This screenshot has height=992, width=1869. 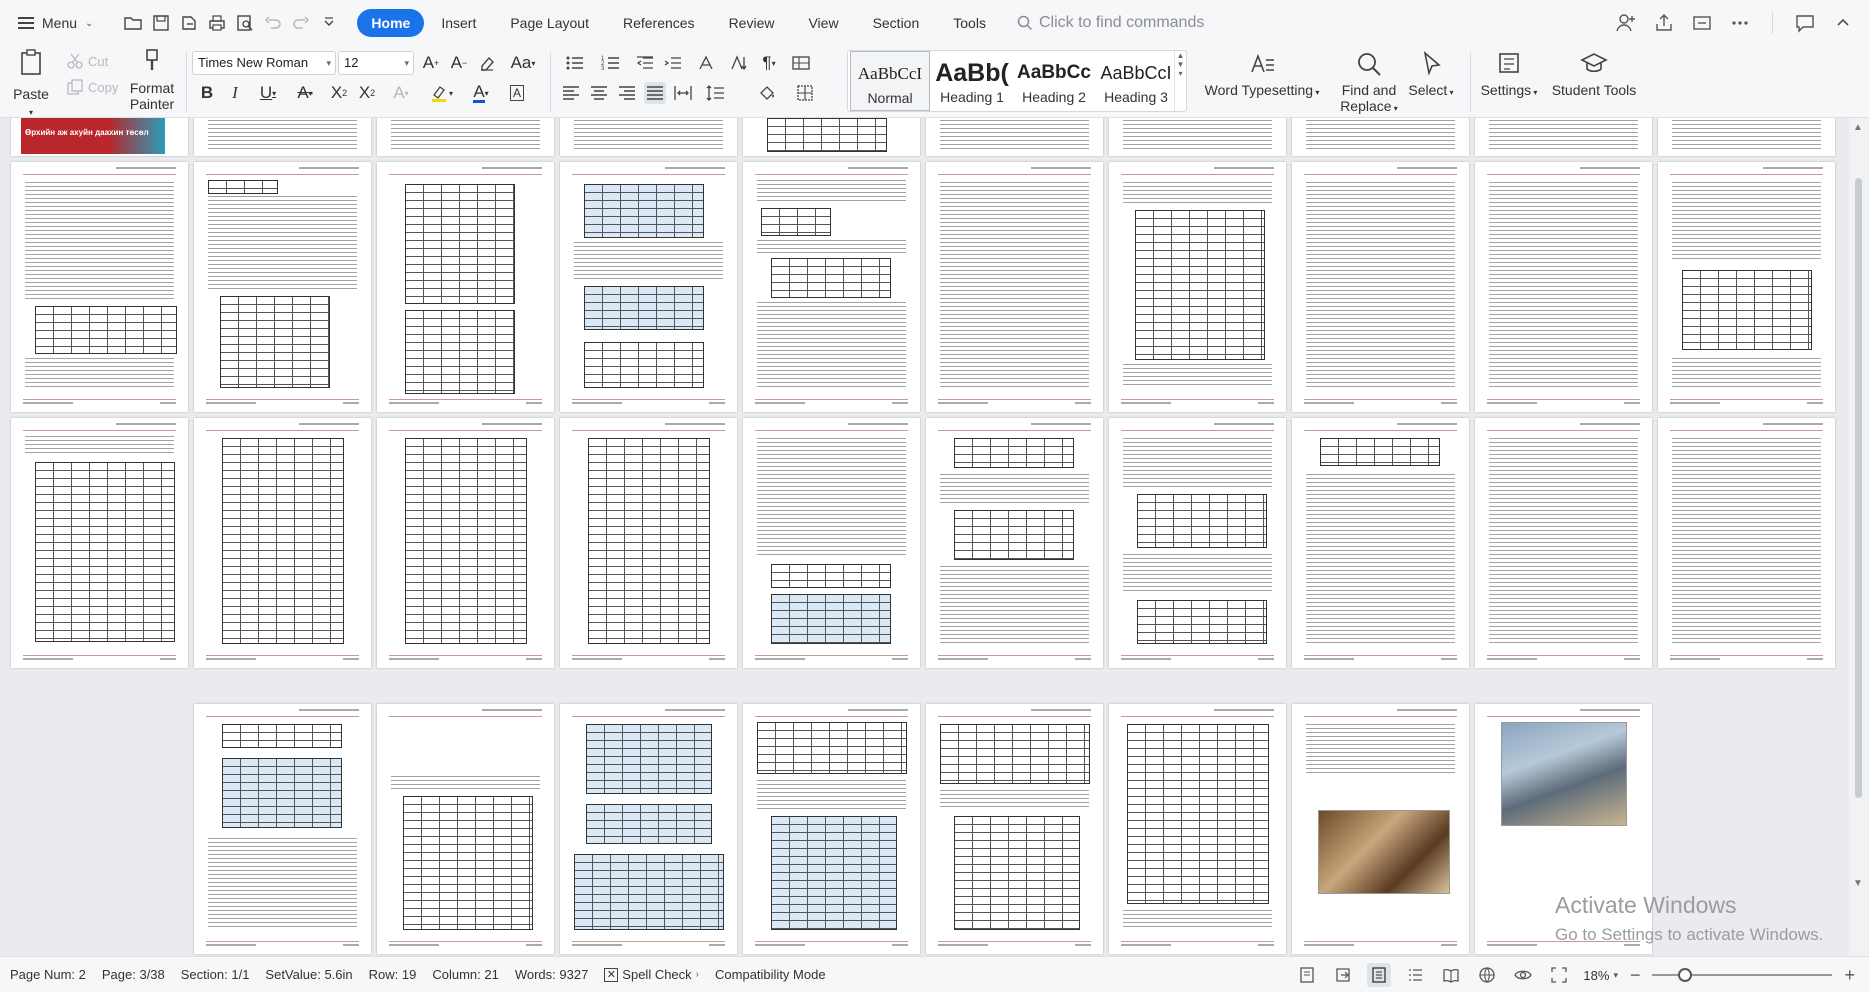 I want to click on tab-references: References, so click(x=659, y=23).